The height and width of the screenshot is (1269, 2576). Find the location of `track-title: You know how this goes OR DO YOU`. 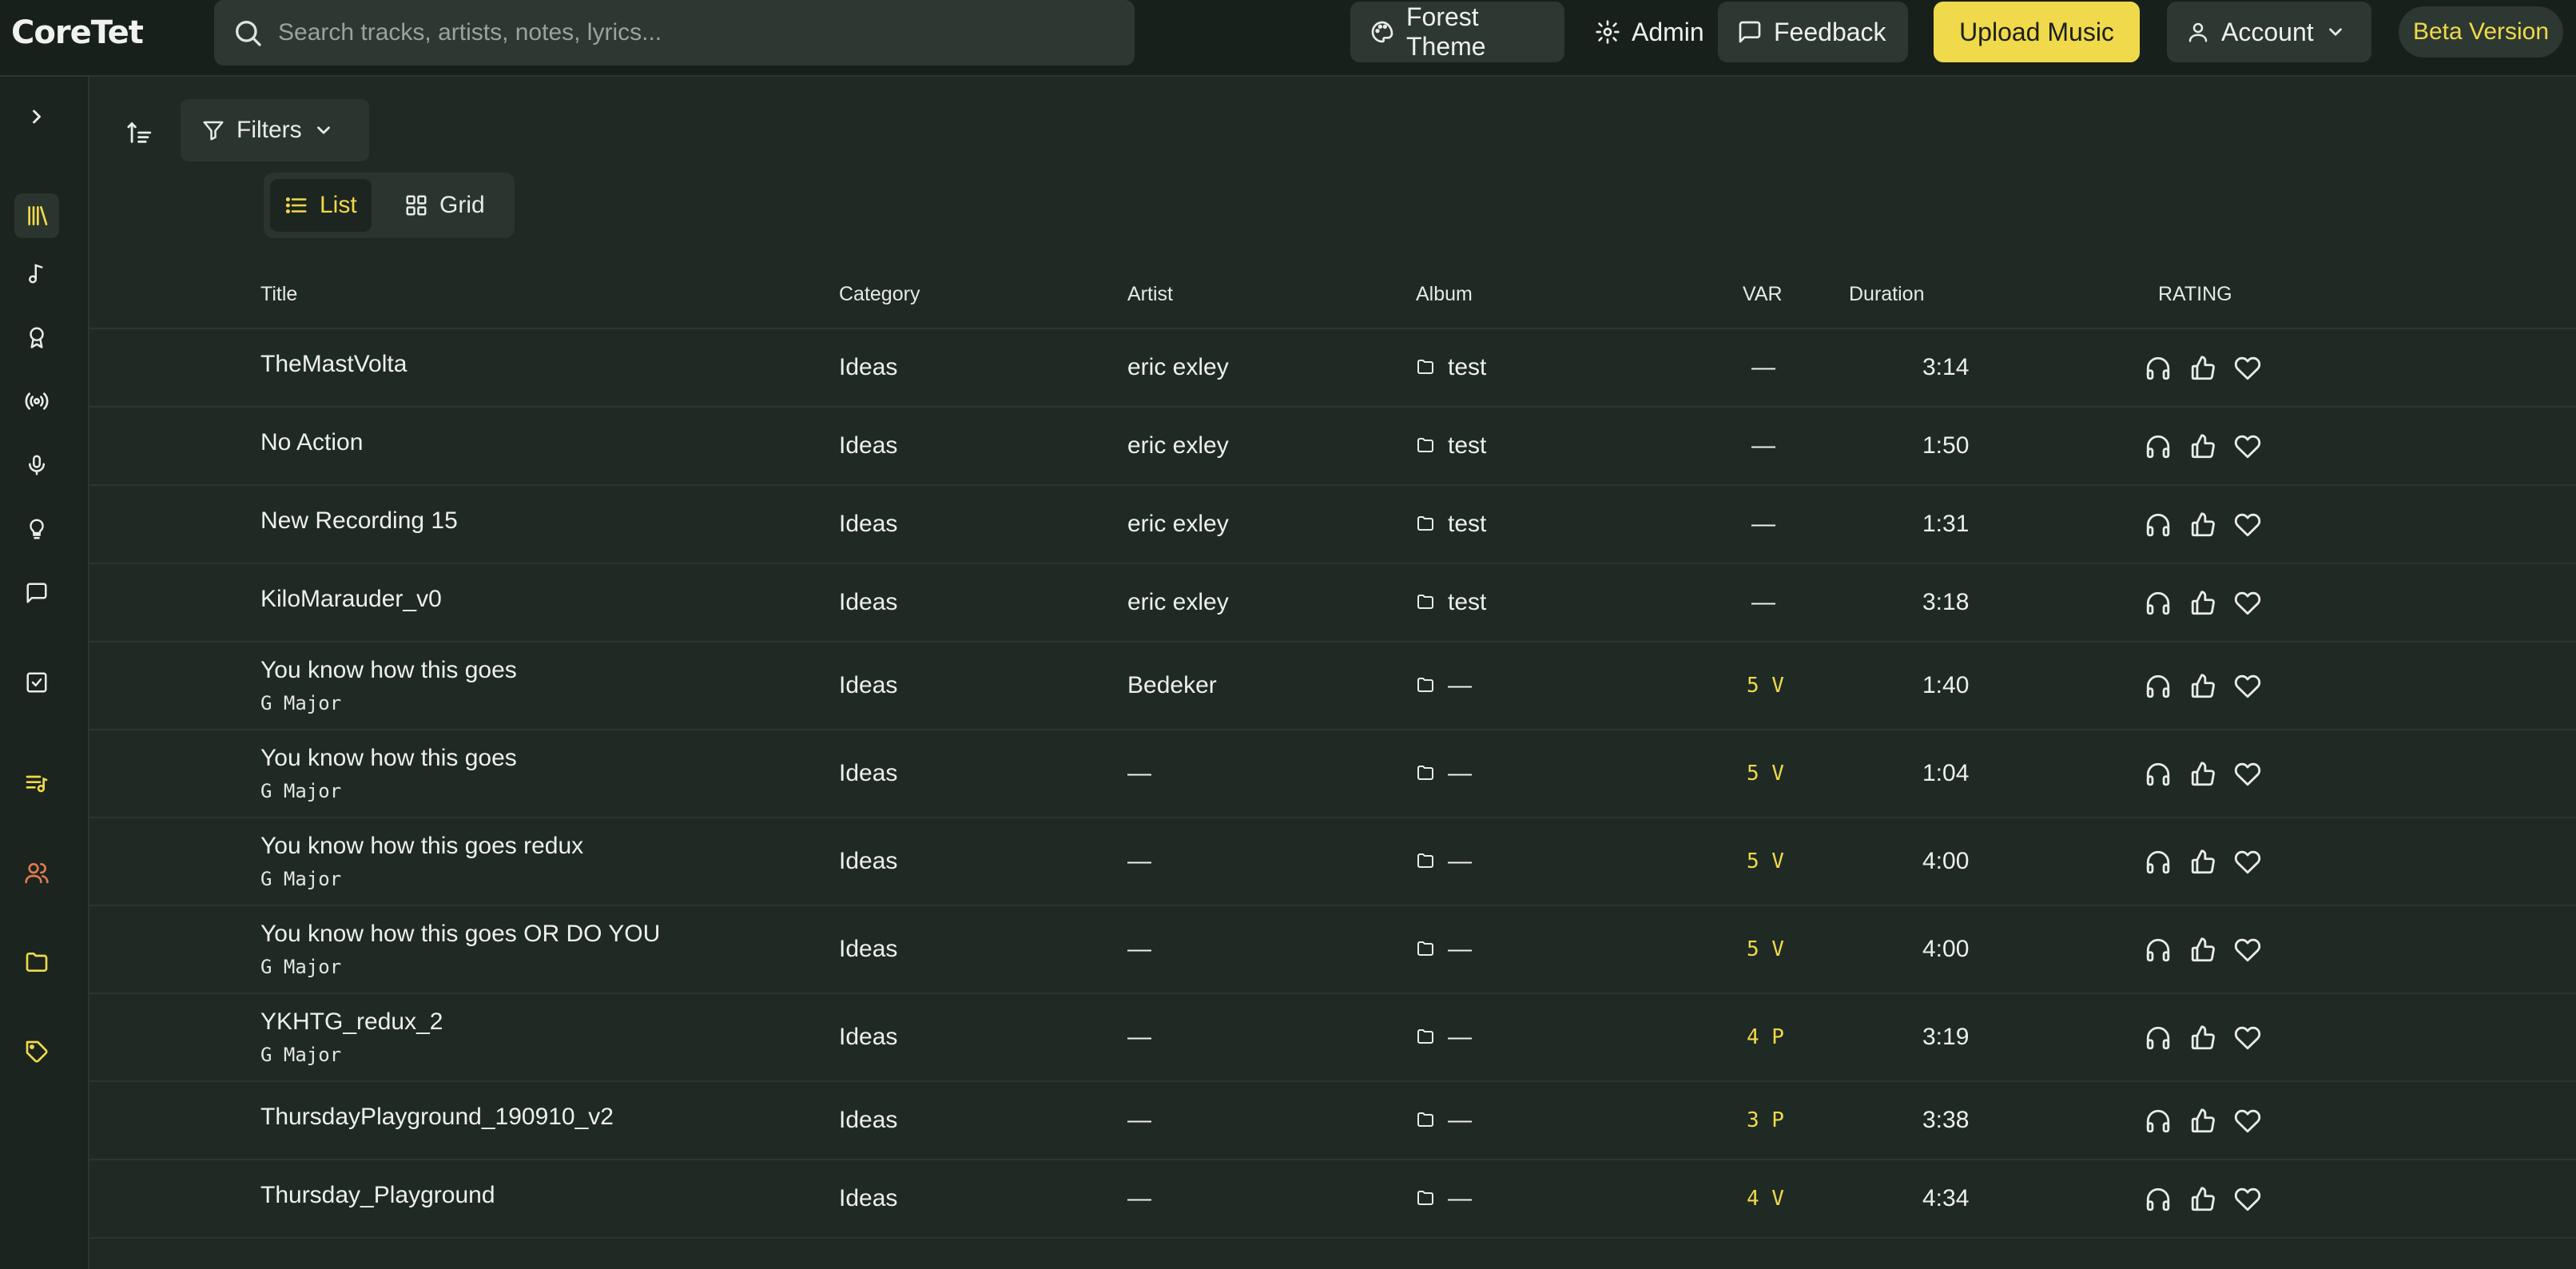

track-title: You know how this goes OR DO YOU is located at coordinates (460, 934).